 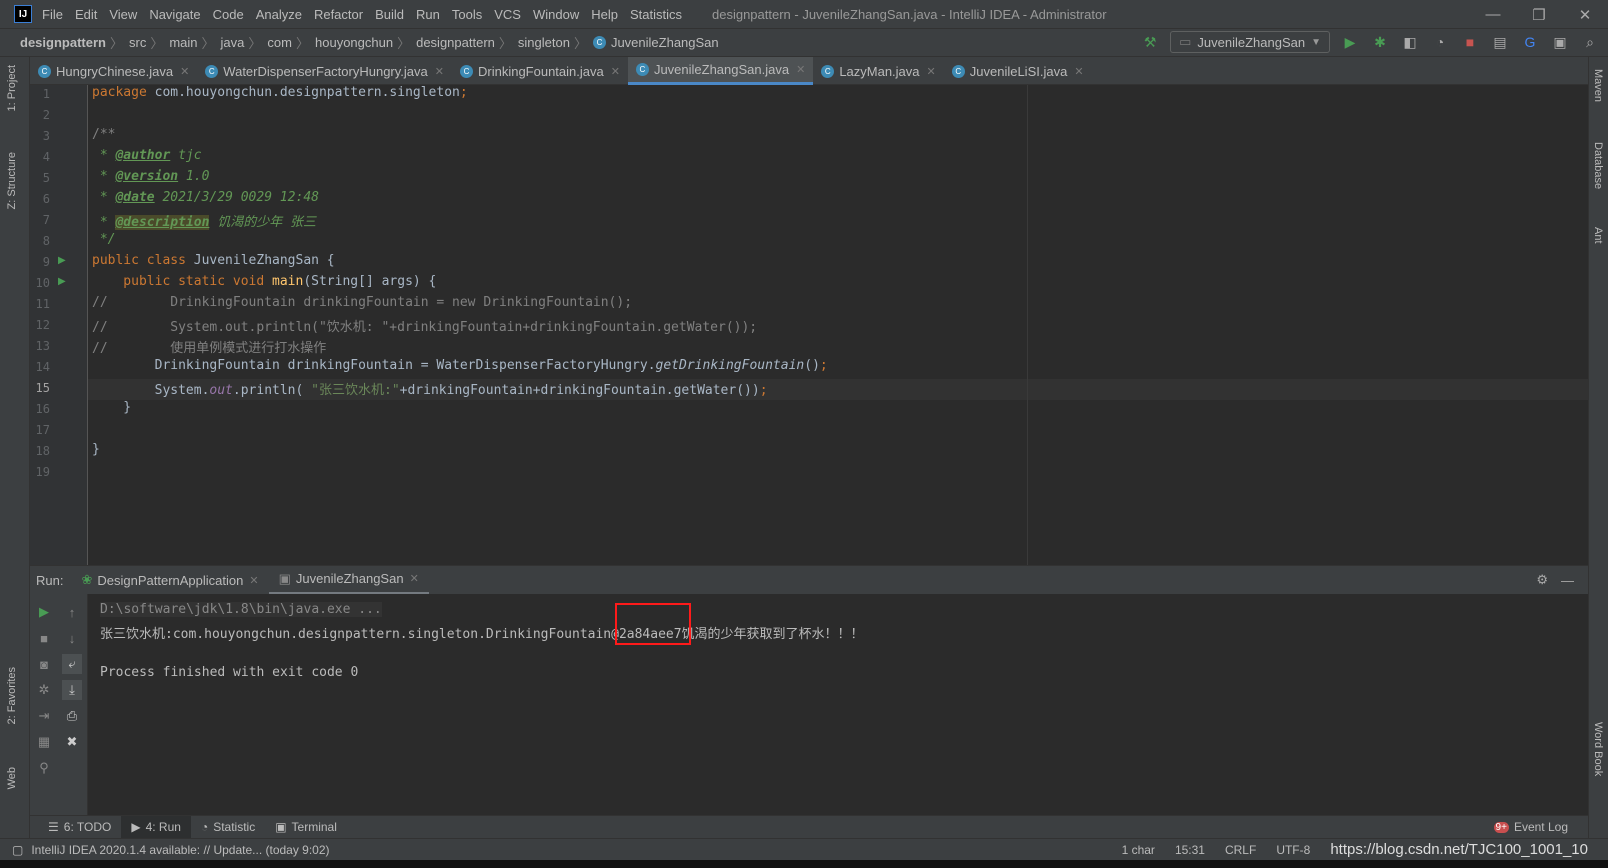 I want to click on code-line-7: * @description 饥渴的少年 张三, so click(x=204, y=222).